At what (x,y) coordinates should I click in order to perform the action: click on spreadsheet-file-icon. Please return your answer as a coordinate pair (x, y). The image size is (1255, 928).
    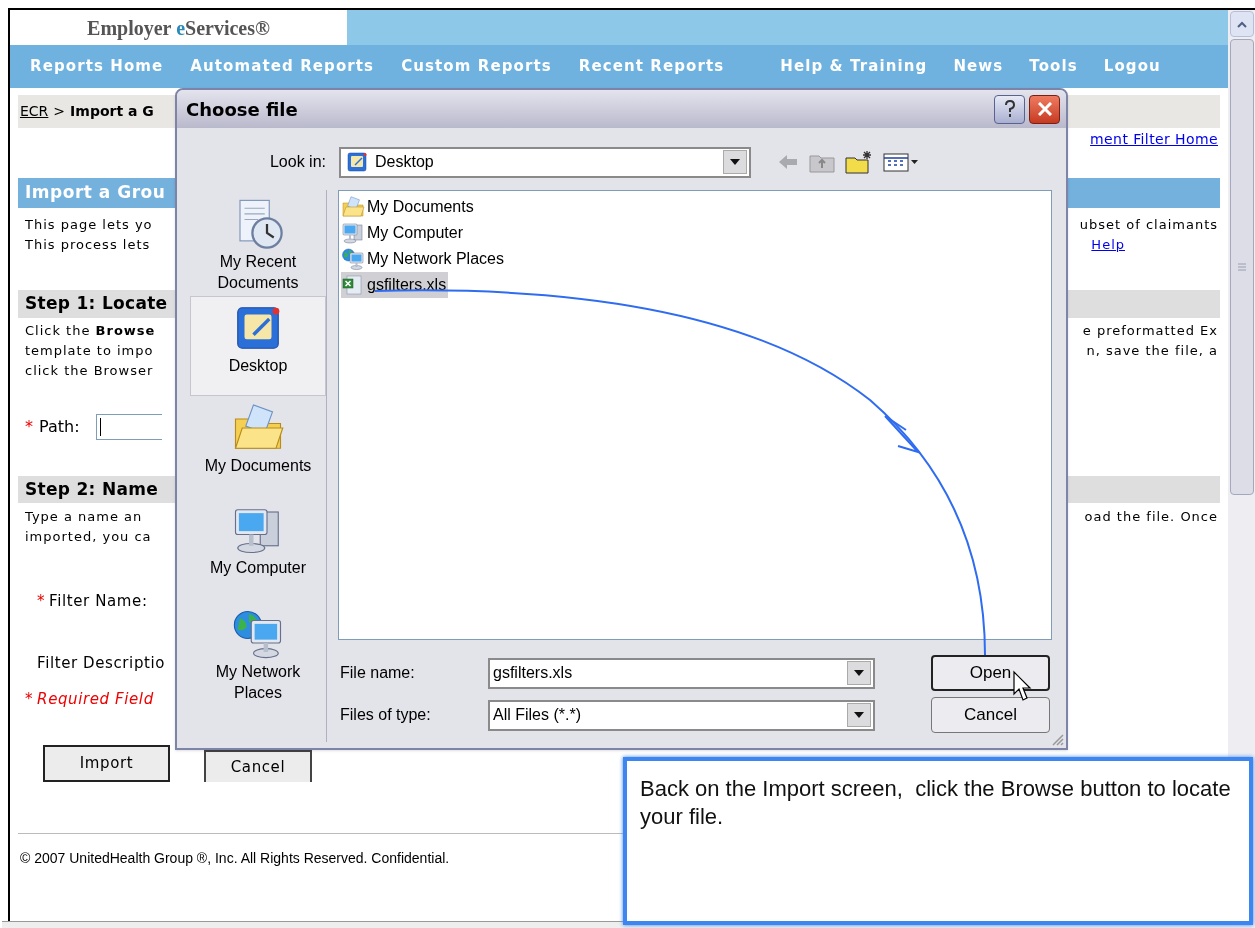
    Looking at the image, I should click on (353, 285).